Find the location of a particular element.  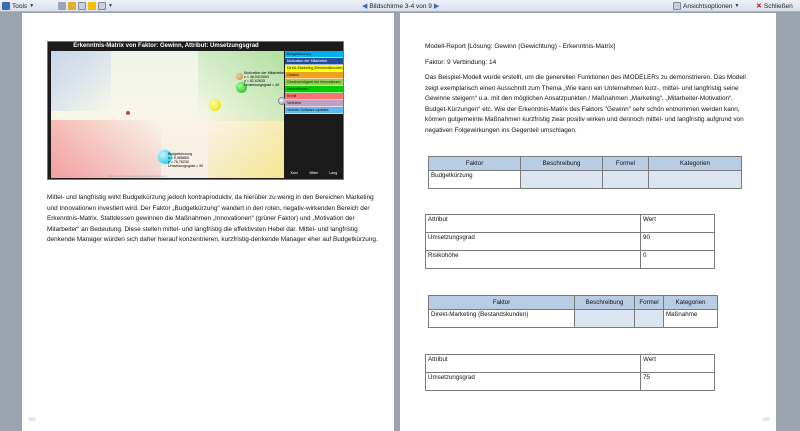

close-icon: ✕ is located at coordinates (759, 6).